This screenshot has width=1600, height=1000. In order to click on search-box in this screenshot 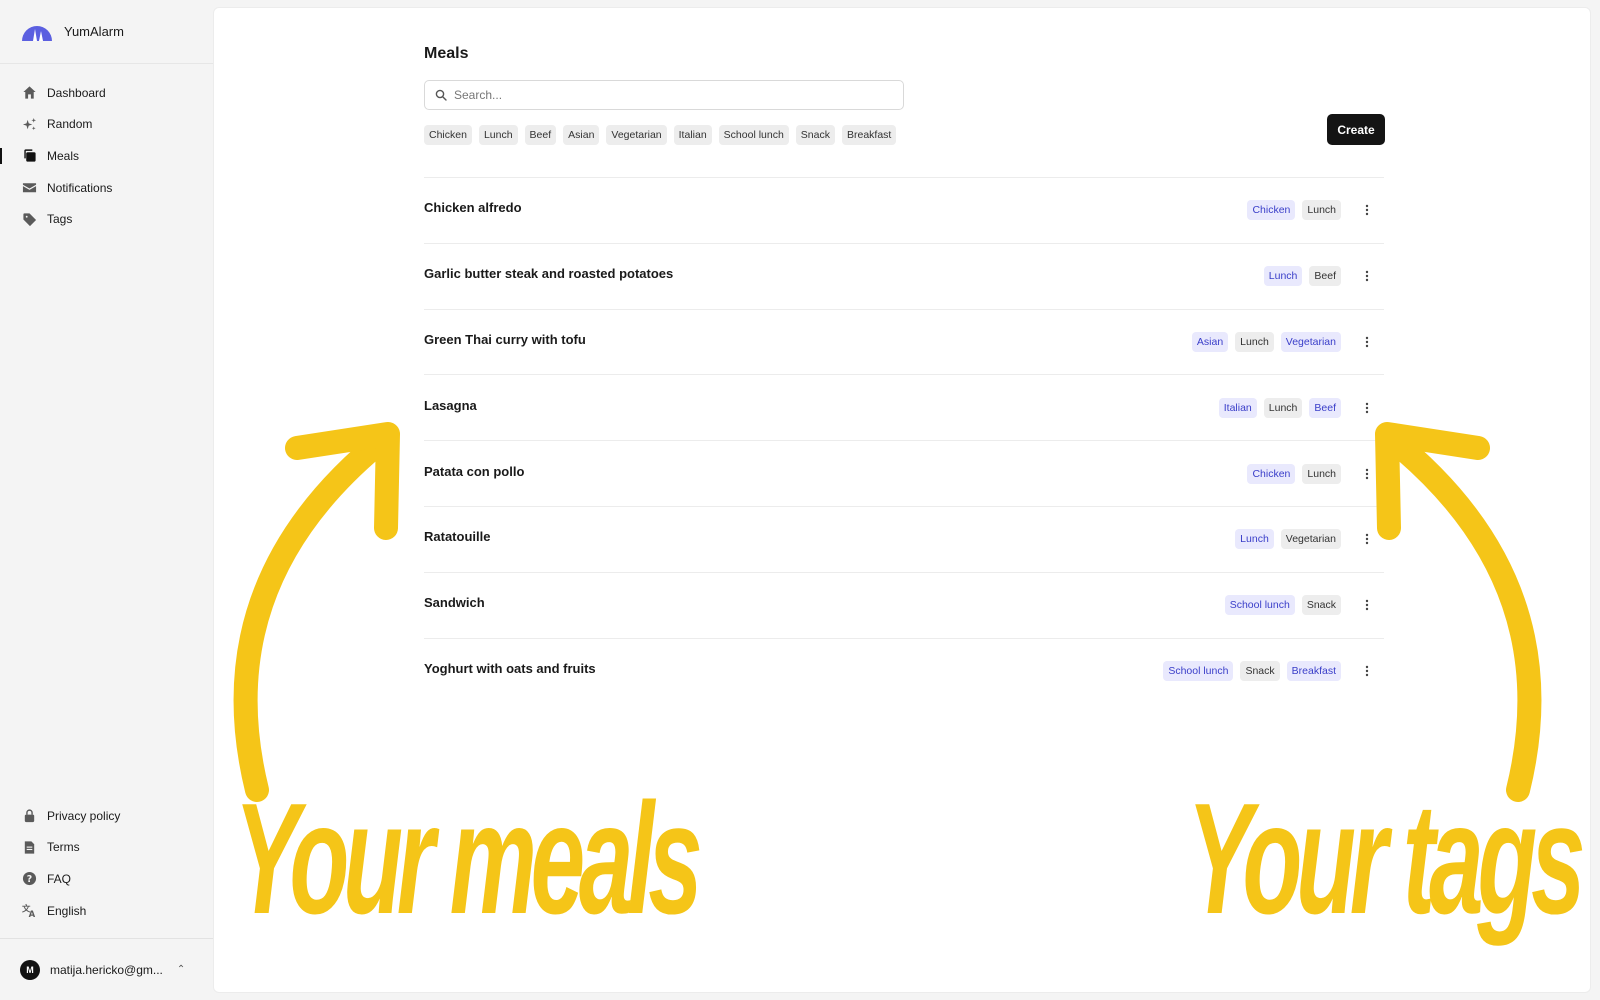, I will do `click(664, 95)`.